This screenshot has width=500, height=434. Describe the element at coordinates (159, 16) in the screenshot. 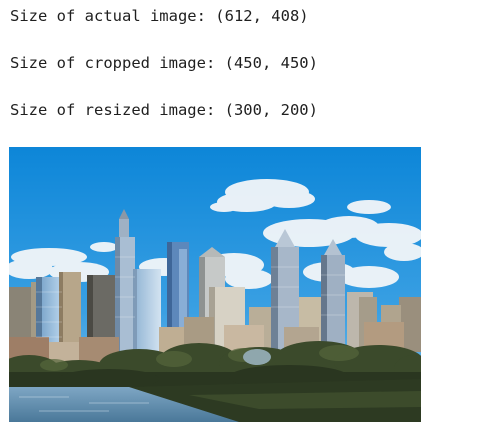

I see `output-text-line: Size of actual image: (612, 408)` at that location.